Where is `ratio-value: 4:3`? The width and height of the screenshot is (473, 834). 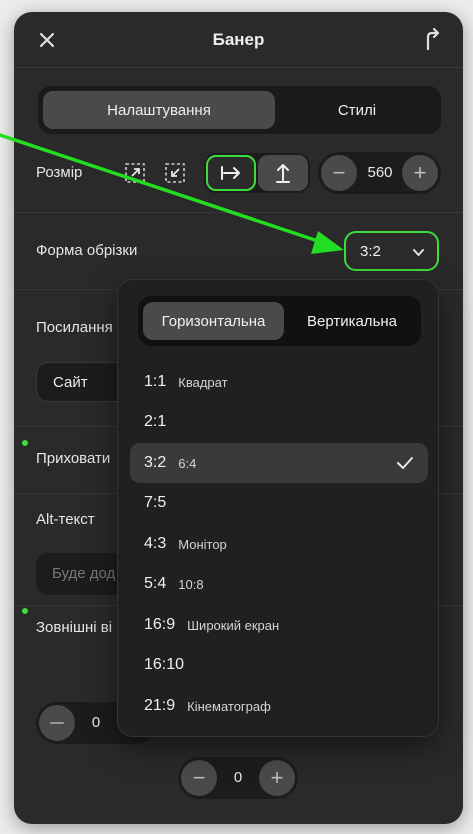 ratio-value: 4:3 is located at coordinates (155, 543).